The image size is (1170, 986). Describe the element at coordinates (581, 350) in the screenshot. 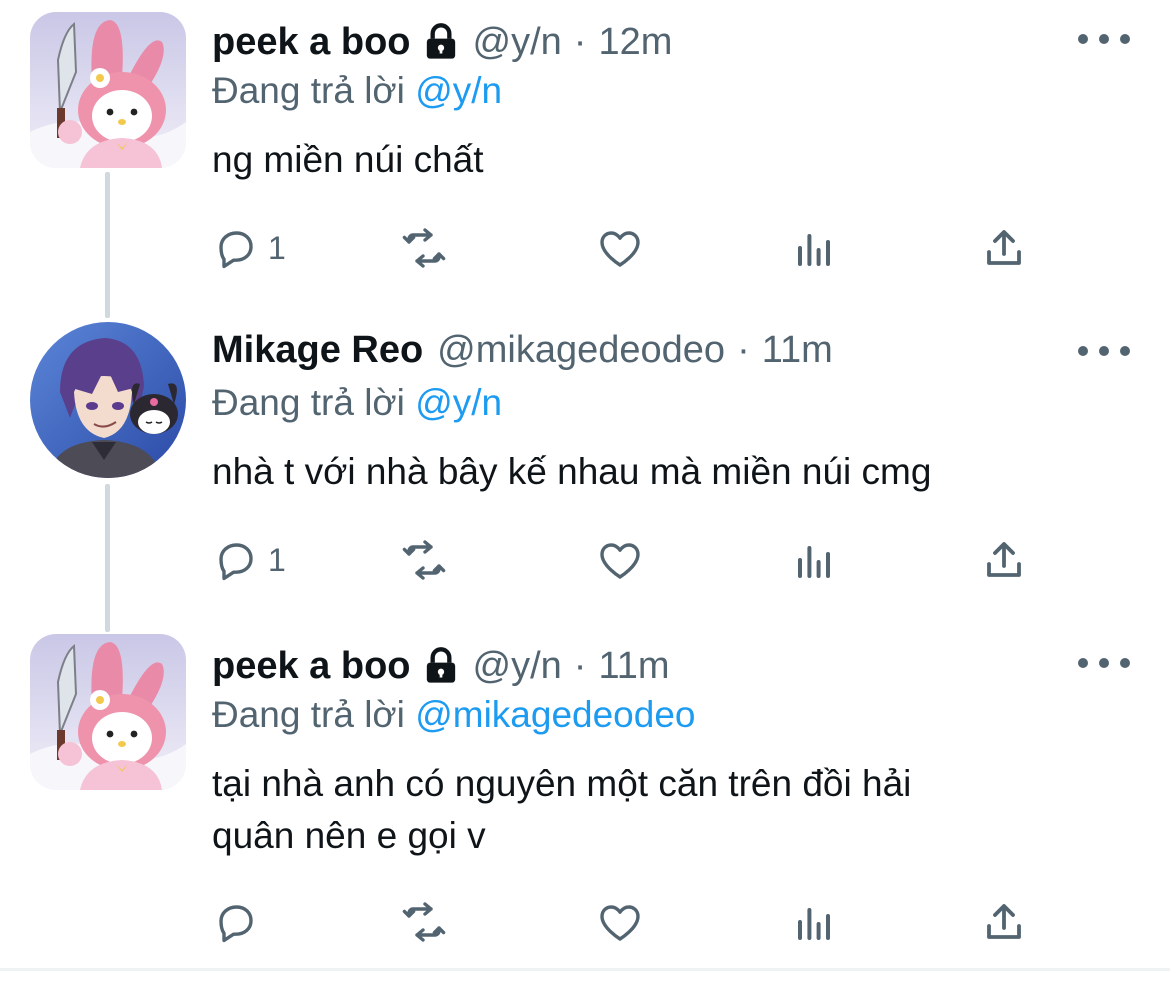

I see `handle: @mikagedeodeo` at that location.